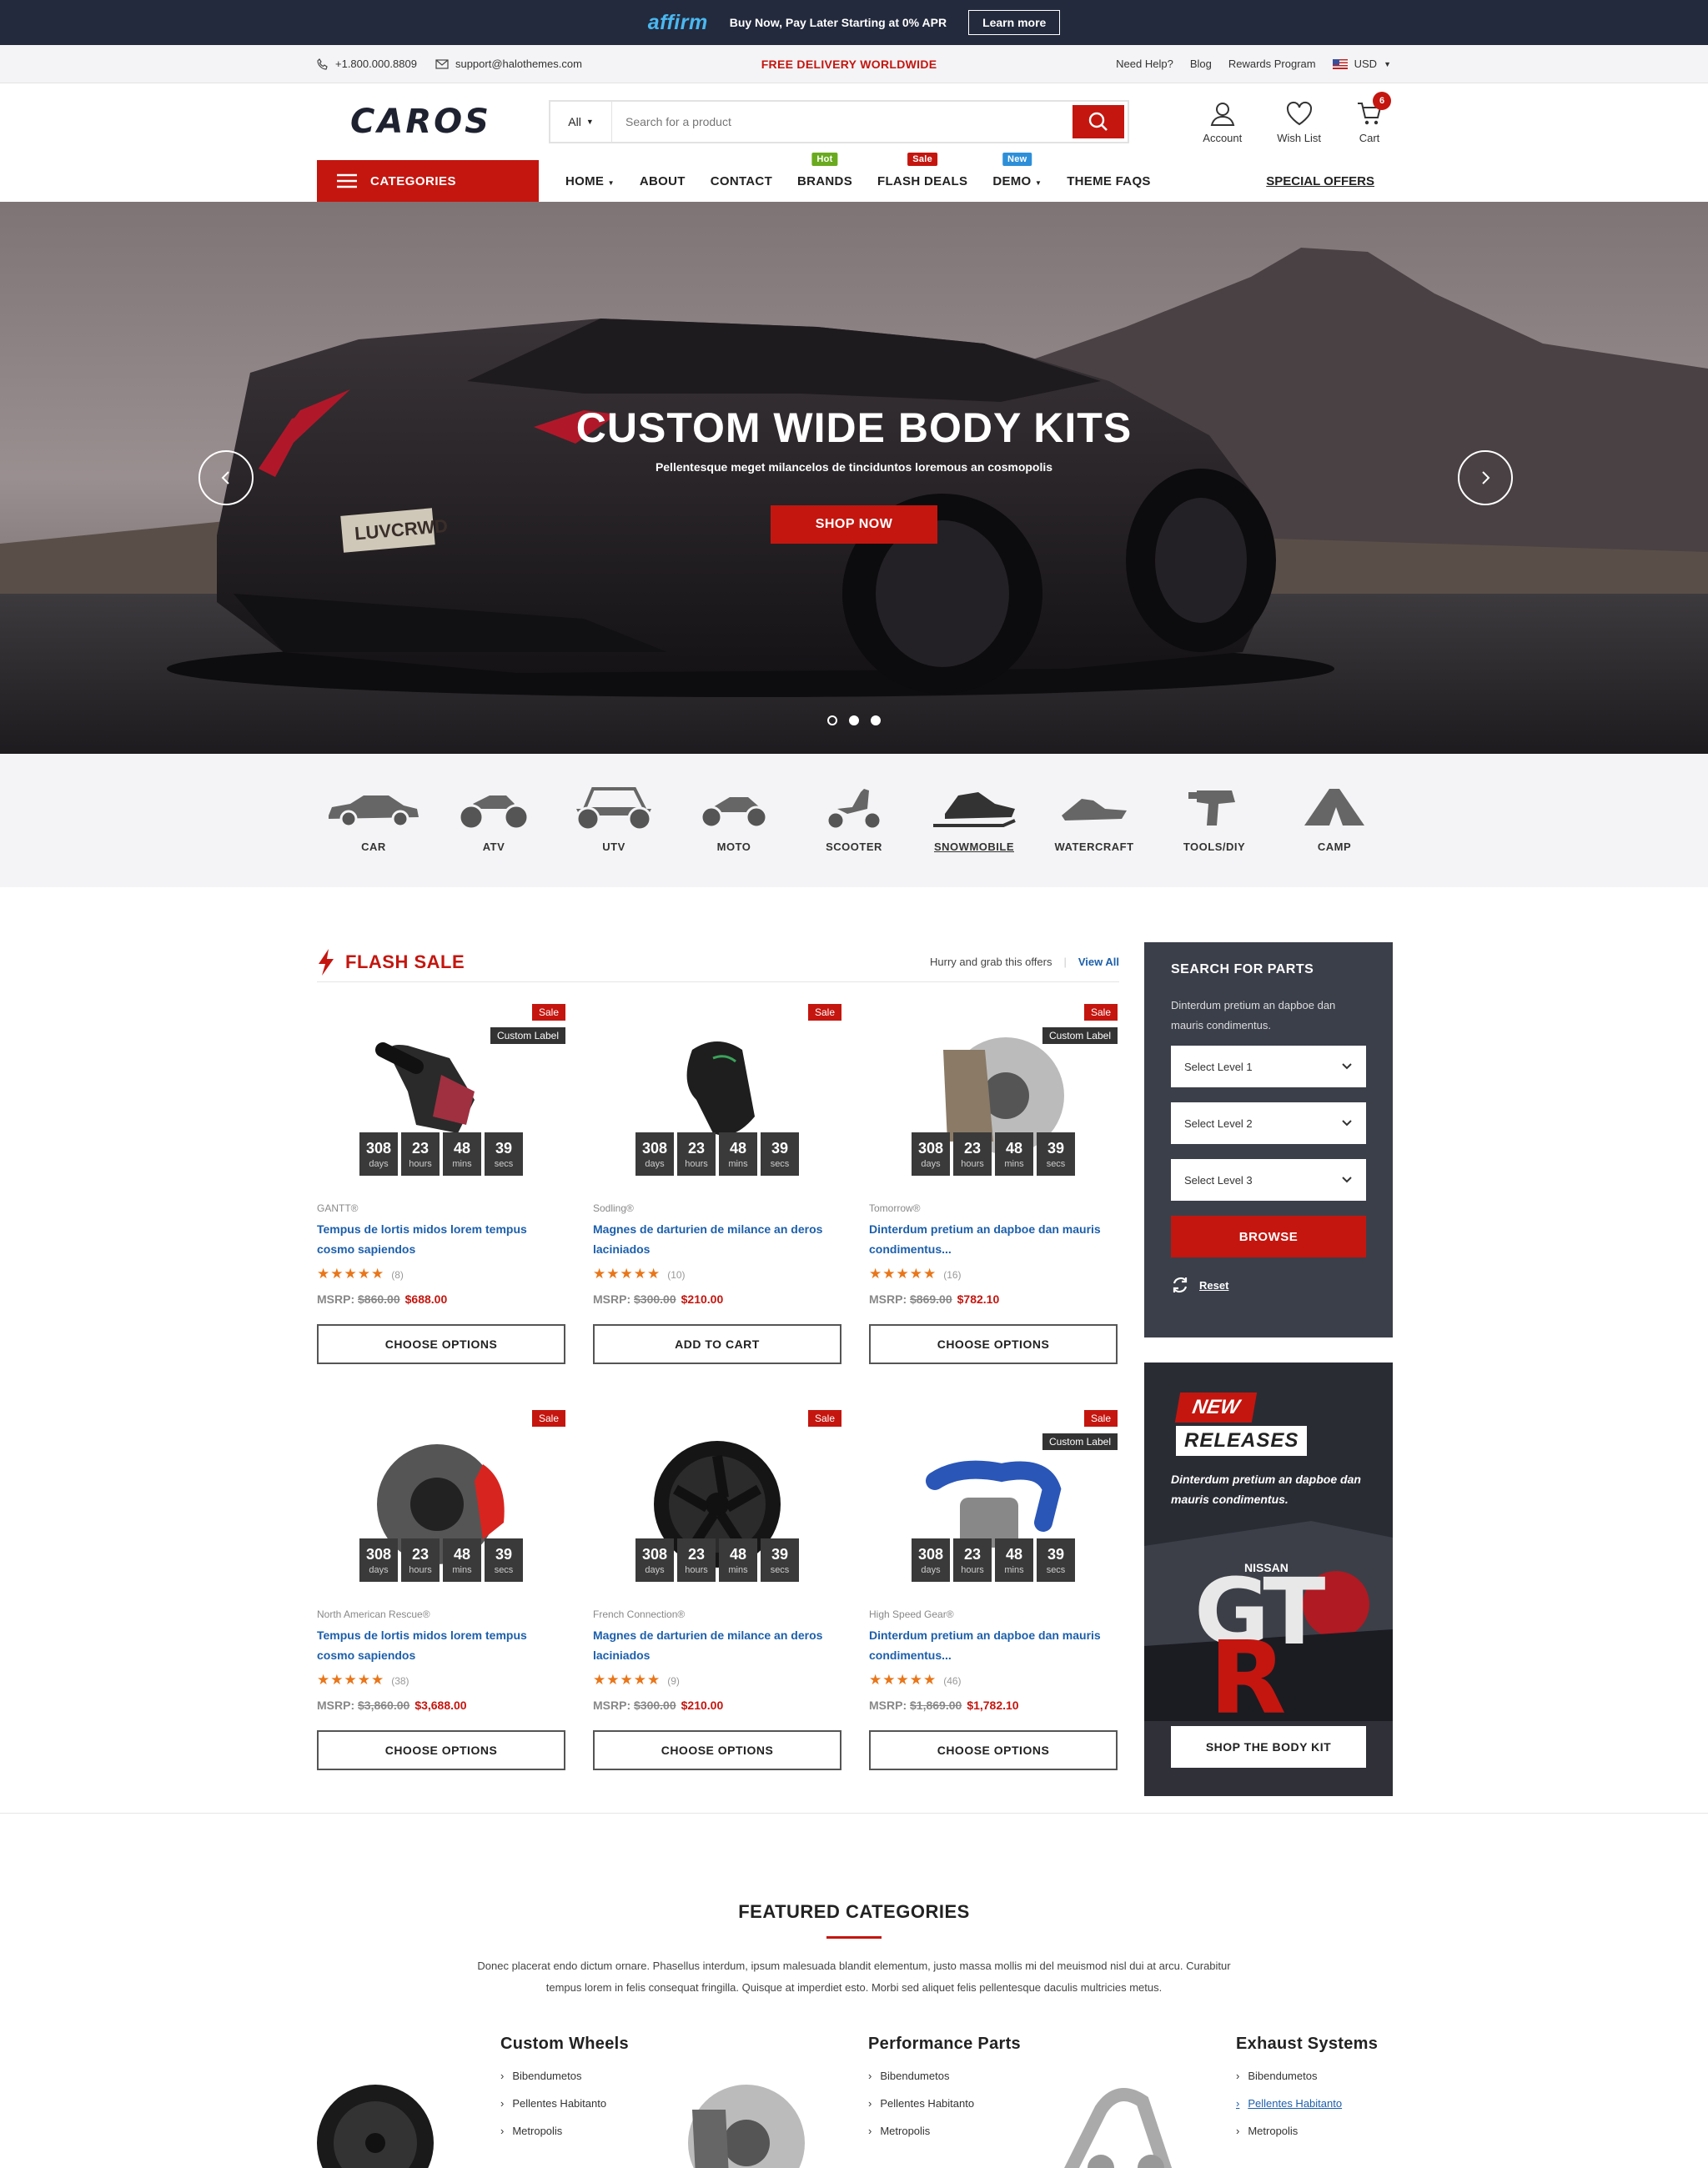 This screenshot has width=1708, height=2168. I want to click on sale-price: $210.00, so click(702, 1299).